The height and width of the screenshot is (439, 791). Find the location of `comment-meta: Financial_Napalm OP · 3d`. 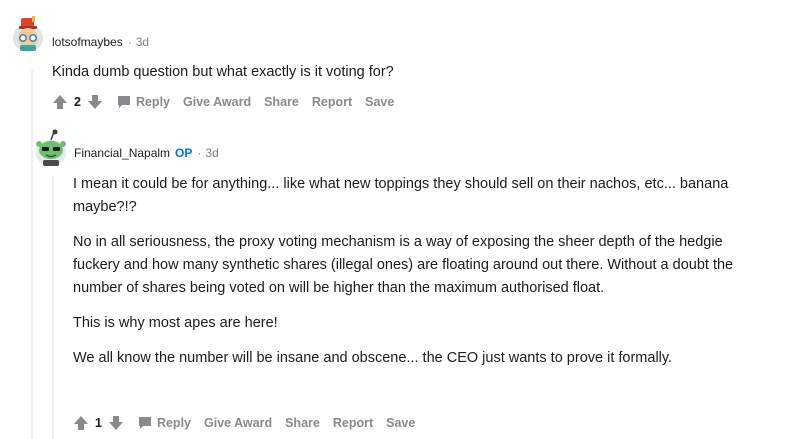

comment-meta: Financial_Napalm OP · 3d is located at coordinates (146, 153).